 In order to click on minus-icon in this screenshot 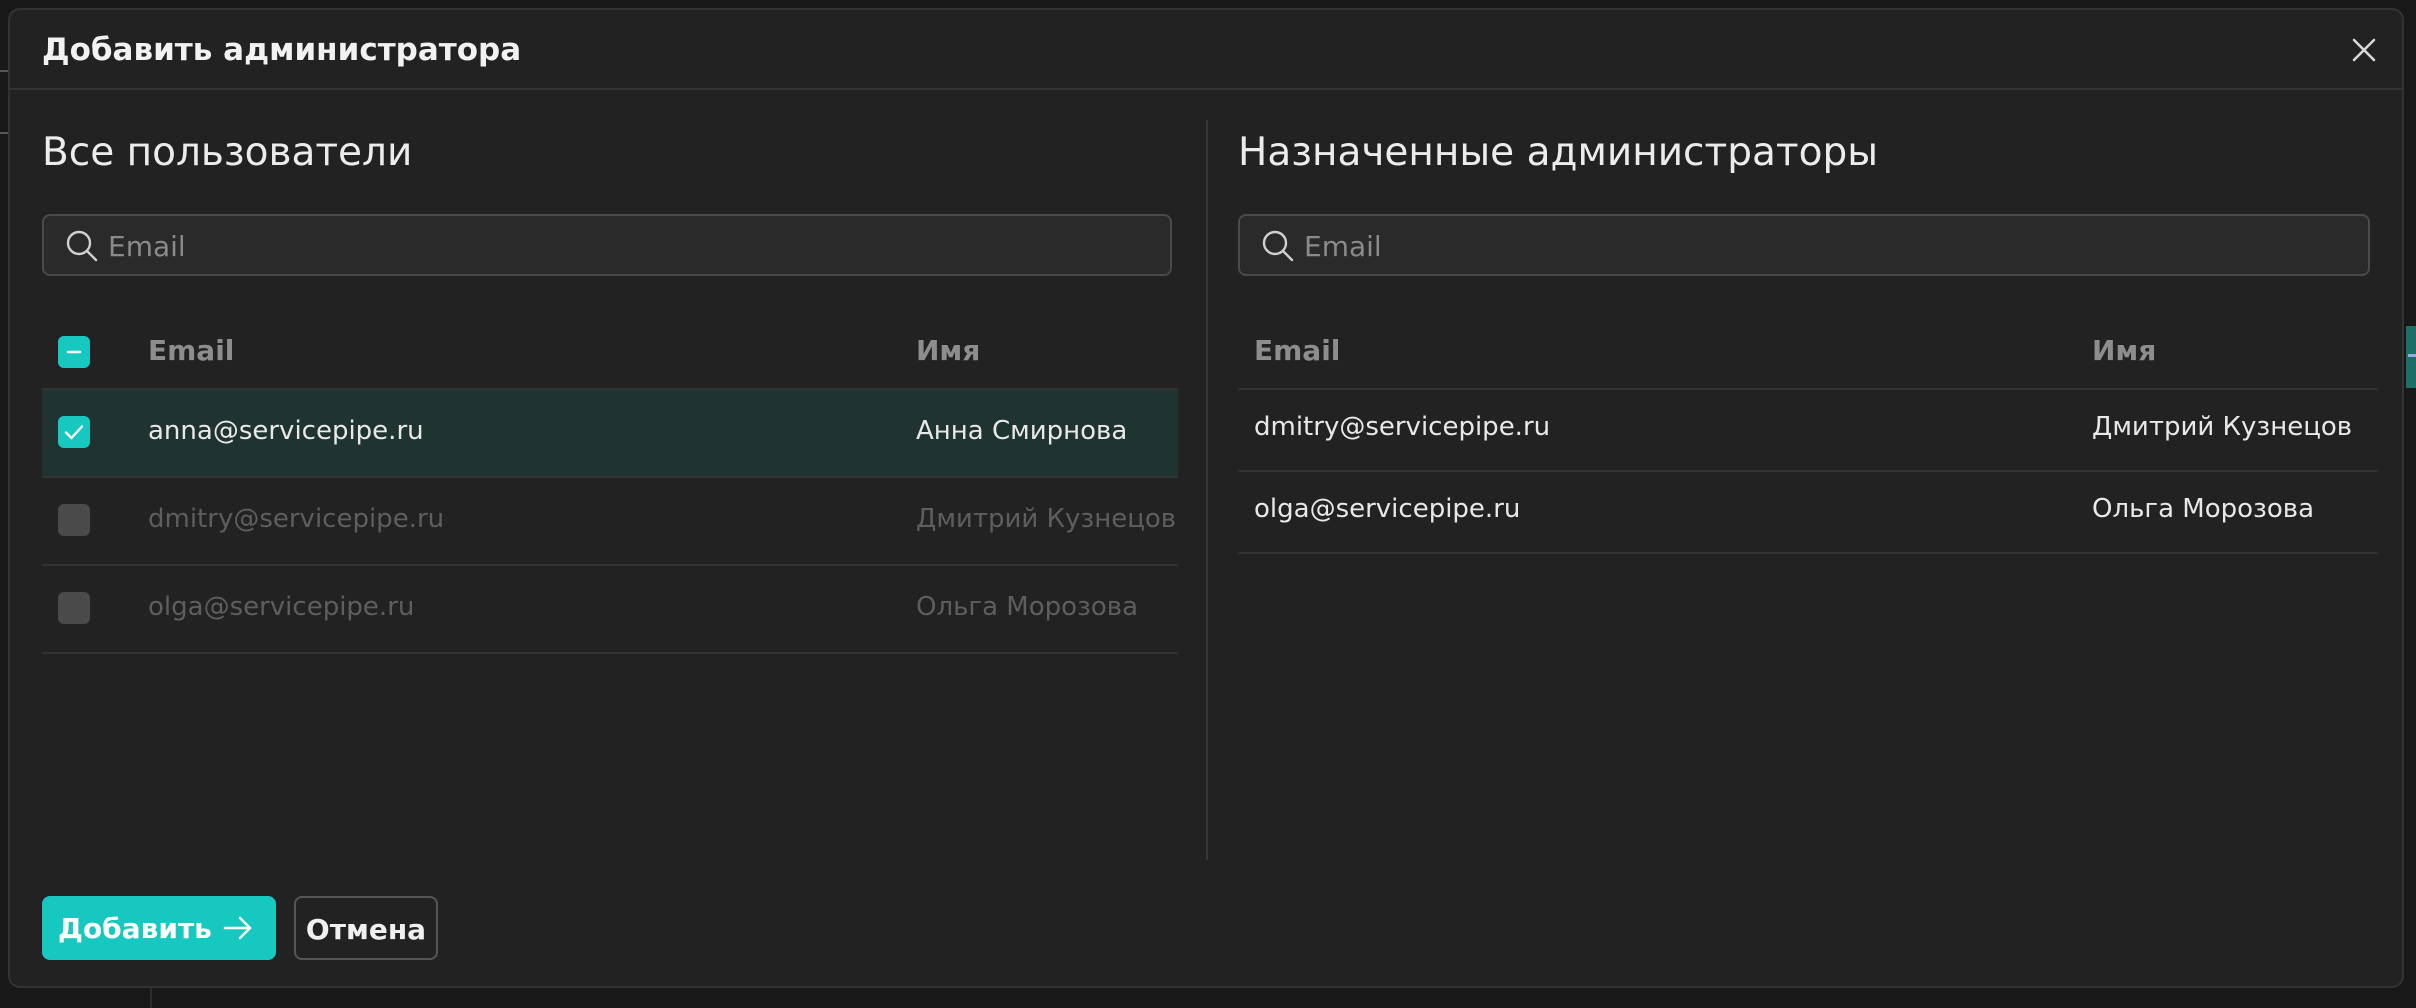, I will do `click(74, 352)`.